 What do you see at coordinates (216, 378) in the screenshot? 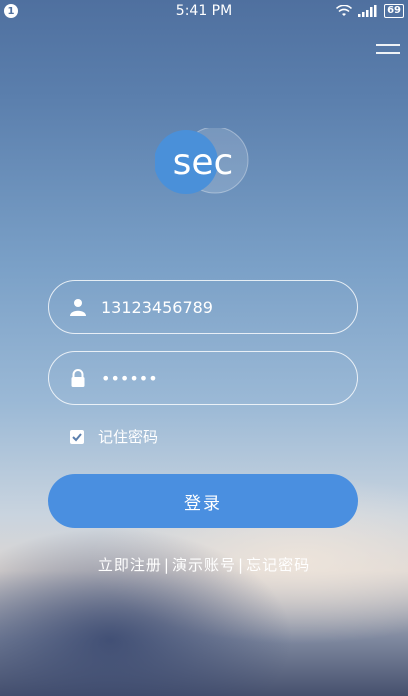
I see `password-input` at bounding box center [216, 378].